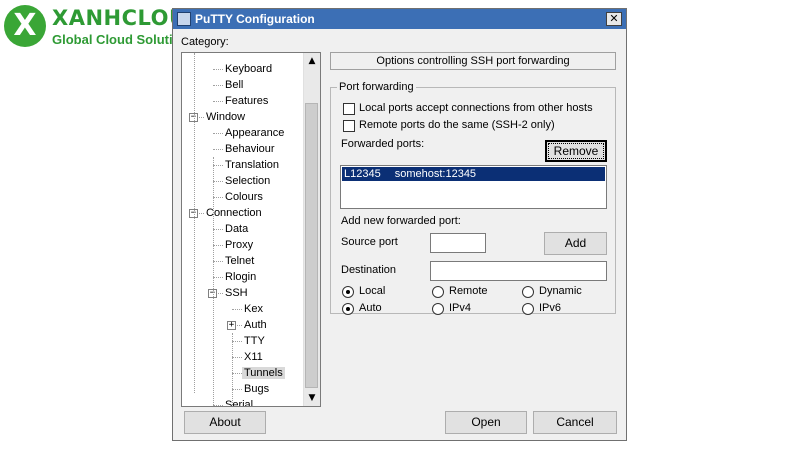 The width and height of the screenshot is (800, 450). Describe the element at coordinates (311, 245) in the screenshot. I see `scroll-thumb` at that location.